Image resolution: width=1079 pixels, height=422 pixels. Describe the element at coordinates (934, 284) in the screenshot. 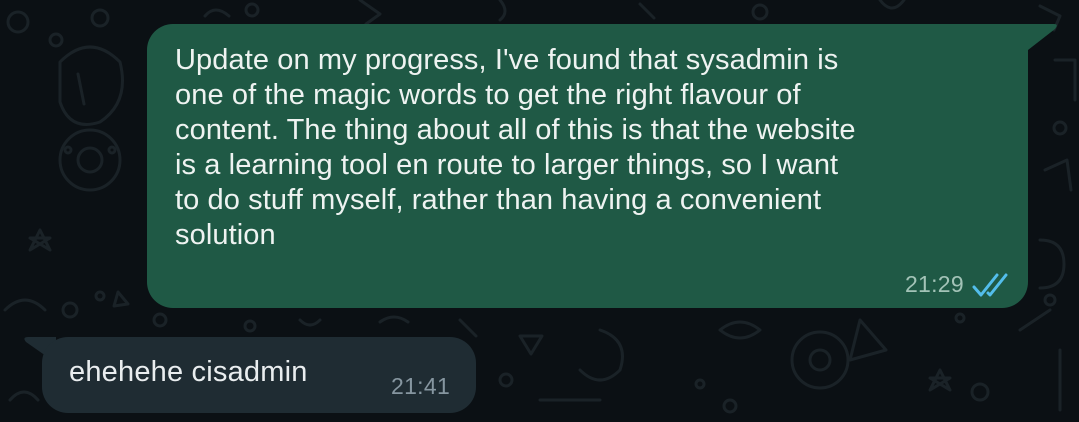

I see `outgoing-message-time: 21:29` at that location.